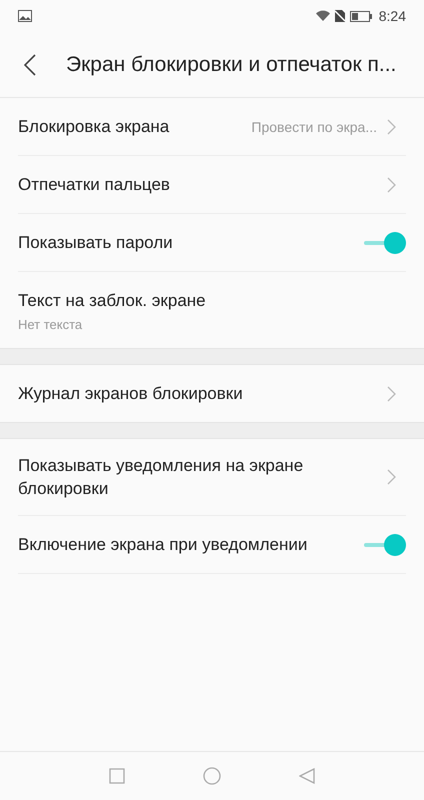 The height and width of the screenshot is (800, 424). What do you see at coordinates (307, 776) in the screenshot?
I see `back-nav-icon` at bounding box center [307, 776].